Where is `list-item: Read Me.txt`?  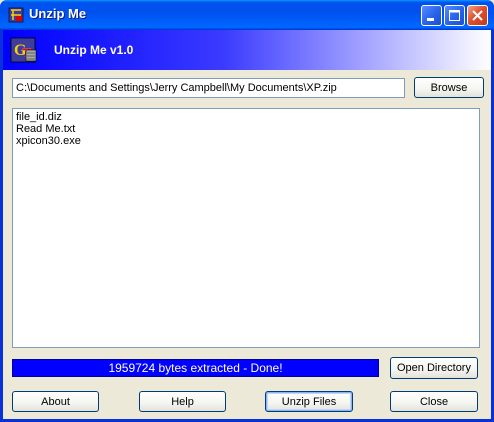 list-item: Read Me.txt is located at coordinates (246, 129).